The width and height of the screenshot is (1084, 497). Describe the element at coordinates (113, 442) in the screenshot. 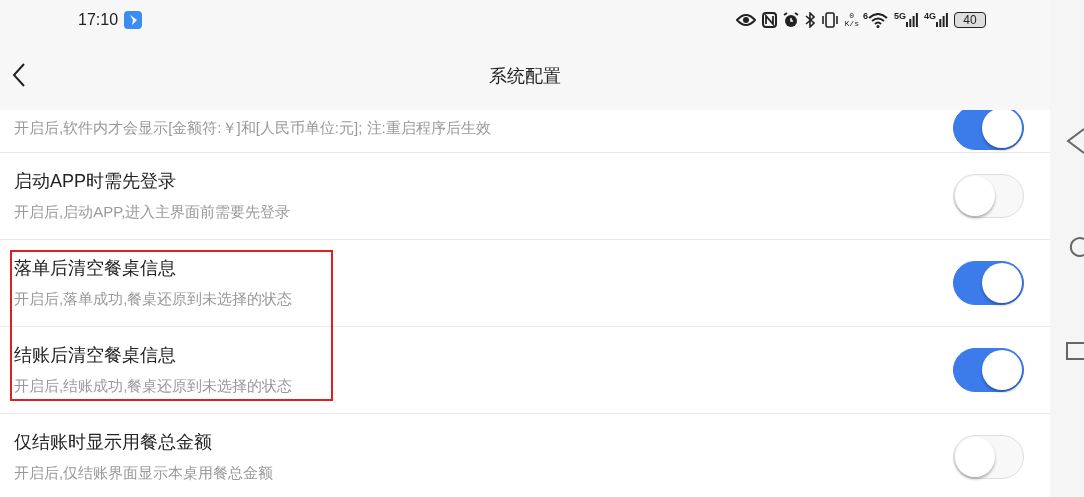

I see `setting-title: 仅结账时显示用餐总金额` at that location.